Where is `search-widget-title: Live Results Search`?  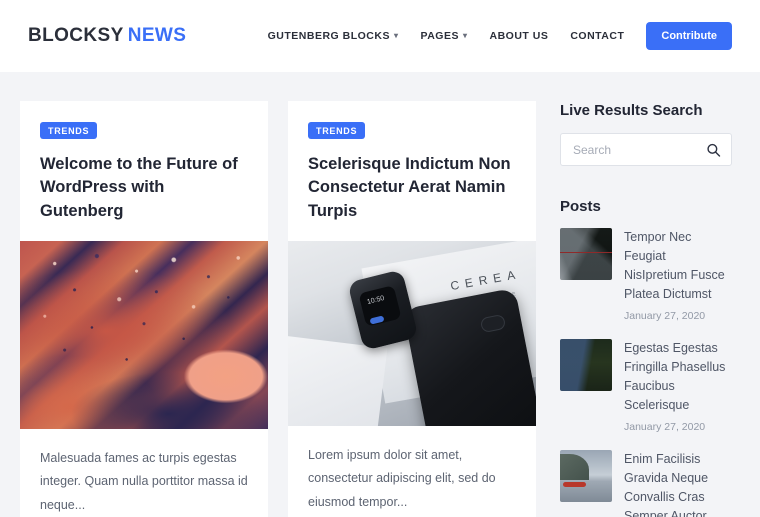 search-widget-title: Live Results Search is located at coordinates (631, 110).